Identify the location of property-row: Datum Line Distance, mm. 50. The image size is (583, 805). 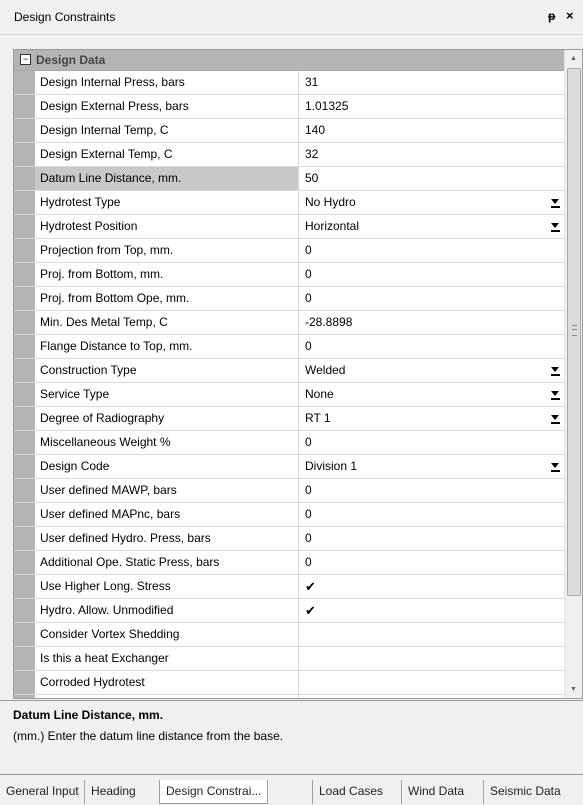
(289, 179).